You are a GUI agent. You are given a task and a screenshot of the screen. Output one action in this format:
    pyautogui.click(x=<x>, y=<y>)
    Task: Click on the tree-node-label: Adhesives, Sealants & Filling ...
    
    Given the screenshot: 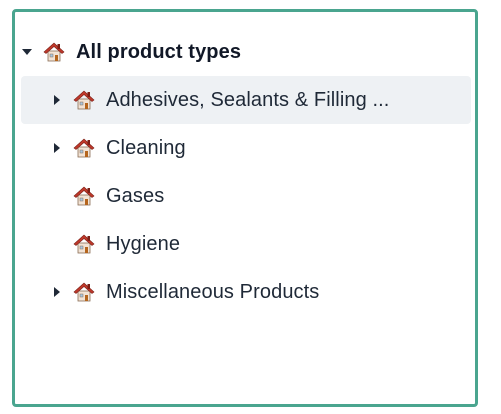 What is the action you would take?
    pyautogui.click(x=248, y=99)
    